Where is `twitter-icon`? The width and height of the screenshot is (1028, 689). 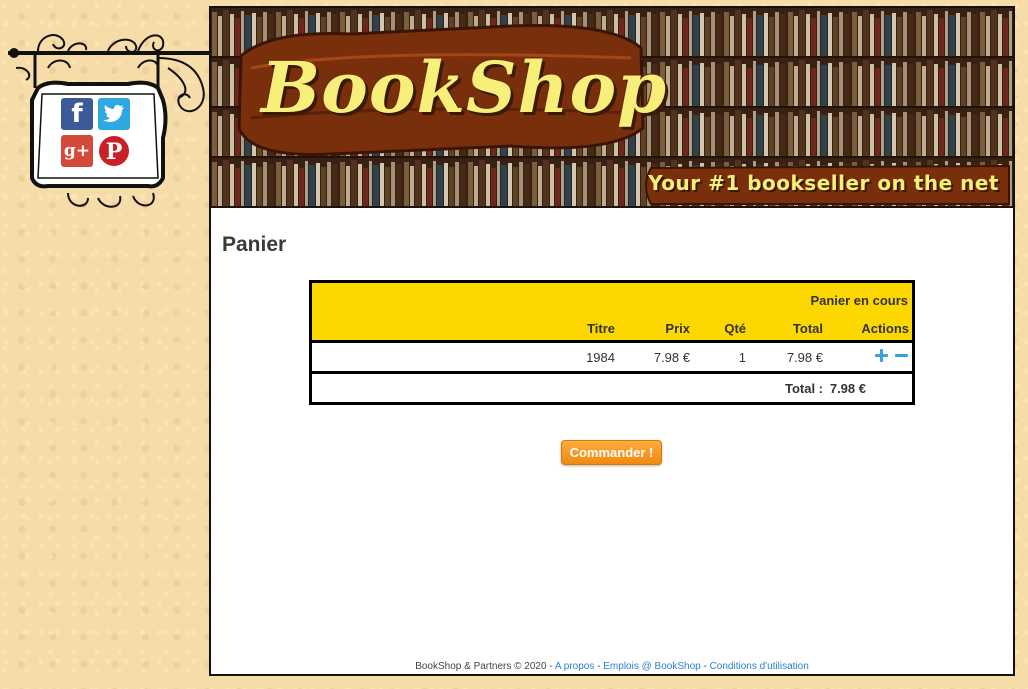 twitter-icon is located at coordinates (114, 114).